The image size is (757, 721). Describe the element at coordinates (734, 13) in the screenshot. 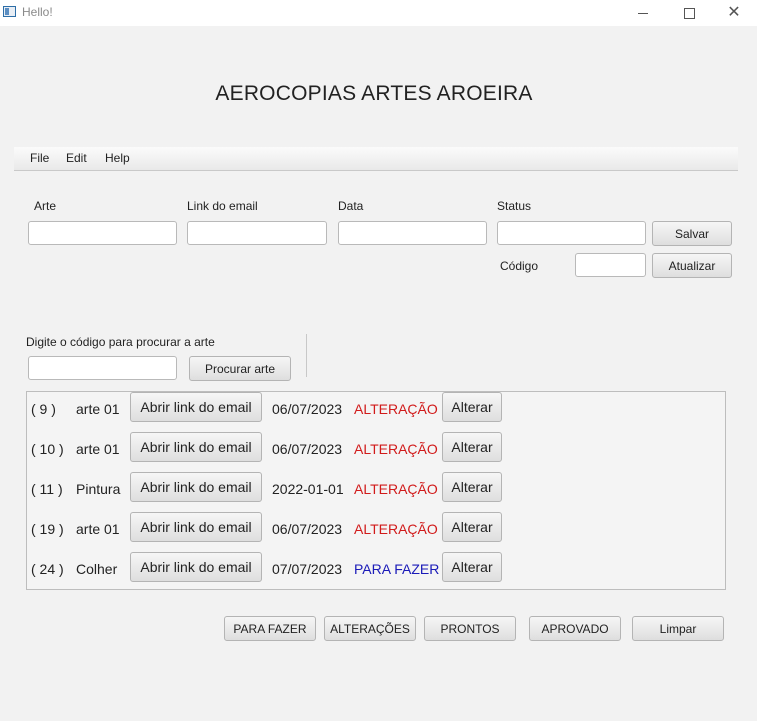

I see `close-icon: ✕` at that location.